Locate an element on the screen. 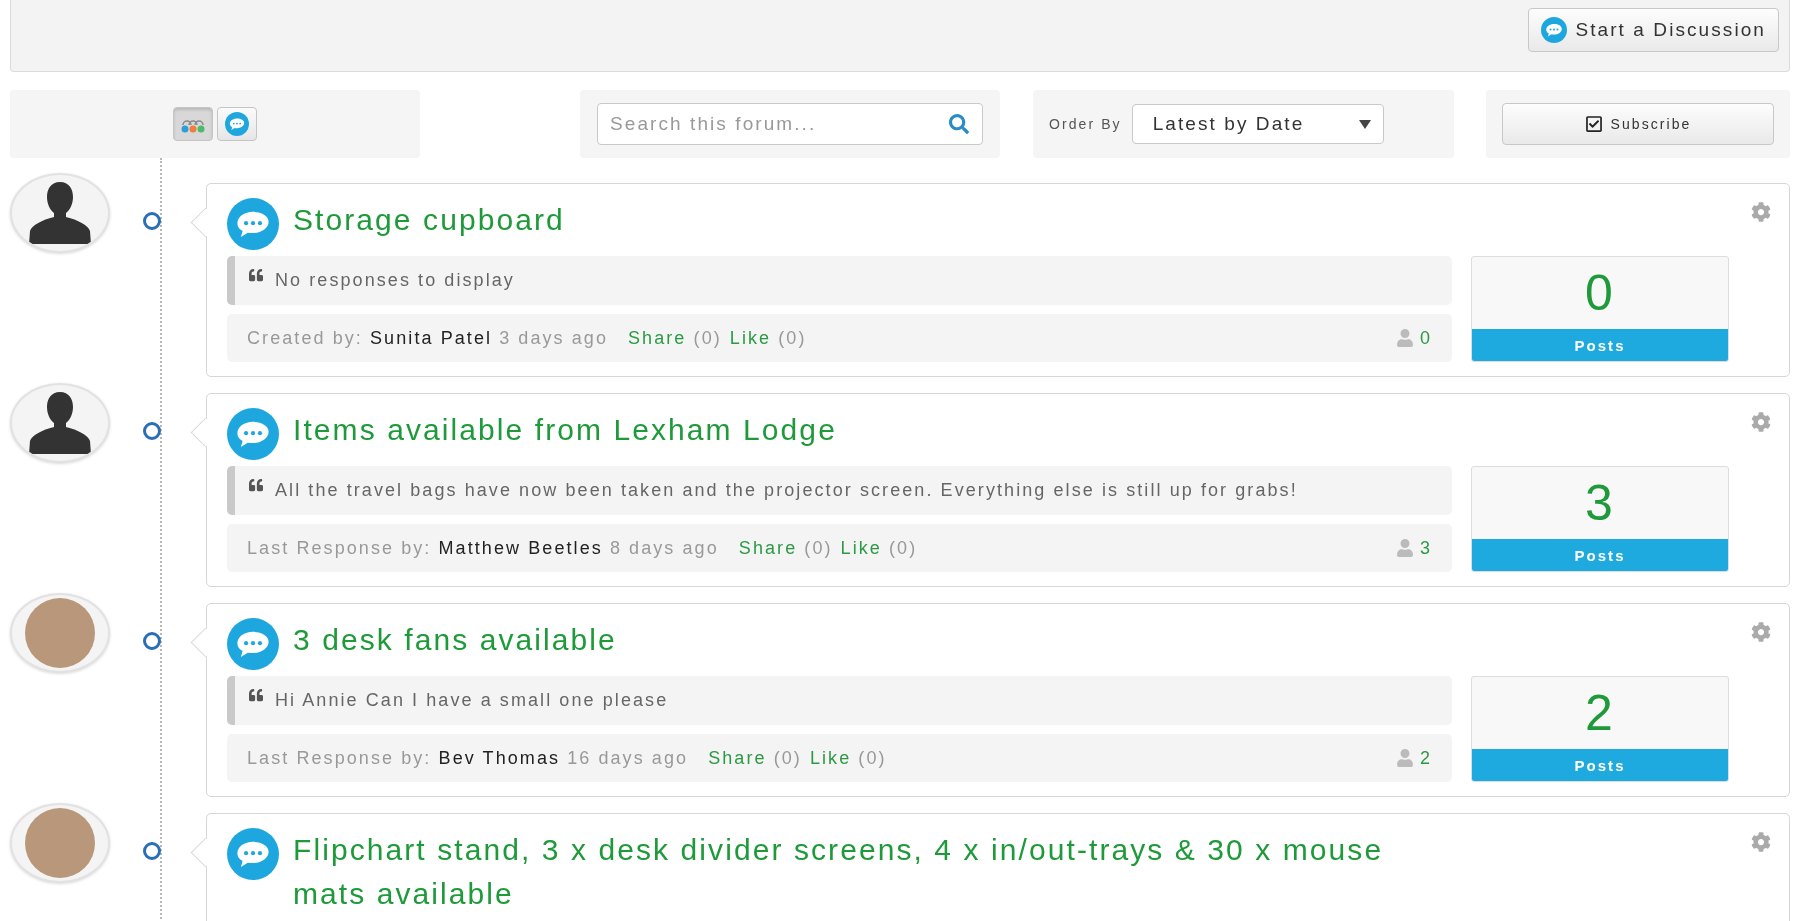 This screenshot has width=1798, height=921. excerpt-text: No responses to display is located at coordinates (395, 280).